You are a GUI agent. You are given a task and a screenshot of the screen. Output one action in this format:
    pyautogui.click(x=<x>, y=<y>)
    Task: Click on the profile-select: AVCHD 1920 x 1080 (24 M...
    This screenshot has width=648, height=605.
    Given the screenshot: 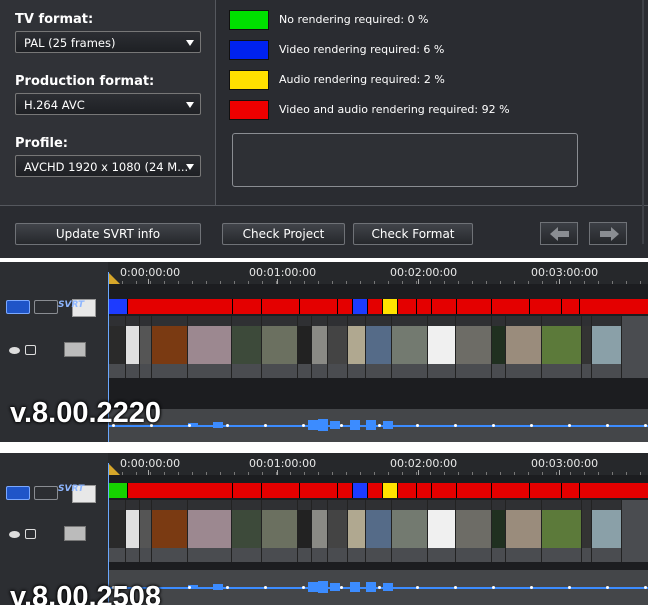 What is the action you would take?
    pyautogui.click(x=108, y=166)
    